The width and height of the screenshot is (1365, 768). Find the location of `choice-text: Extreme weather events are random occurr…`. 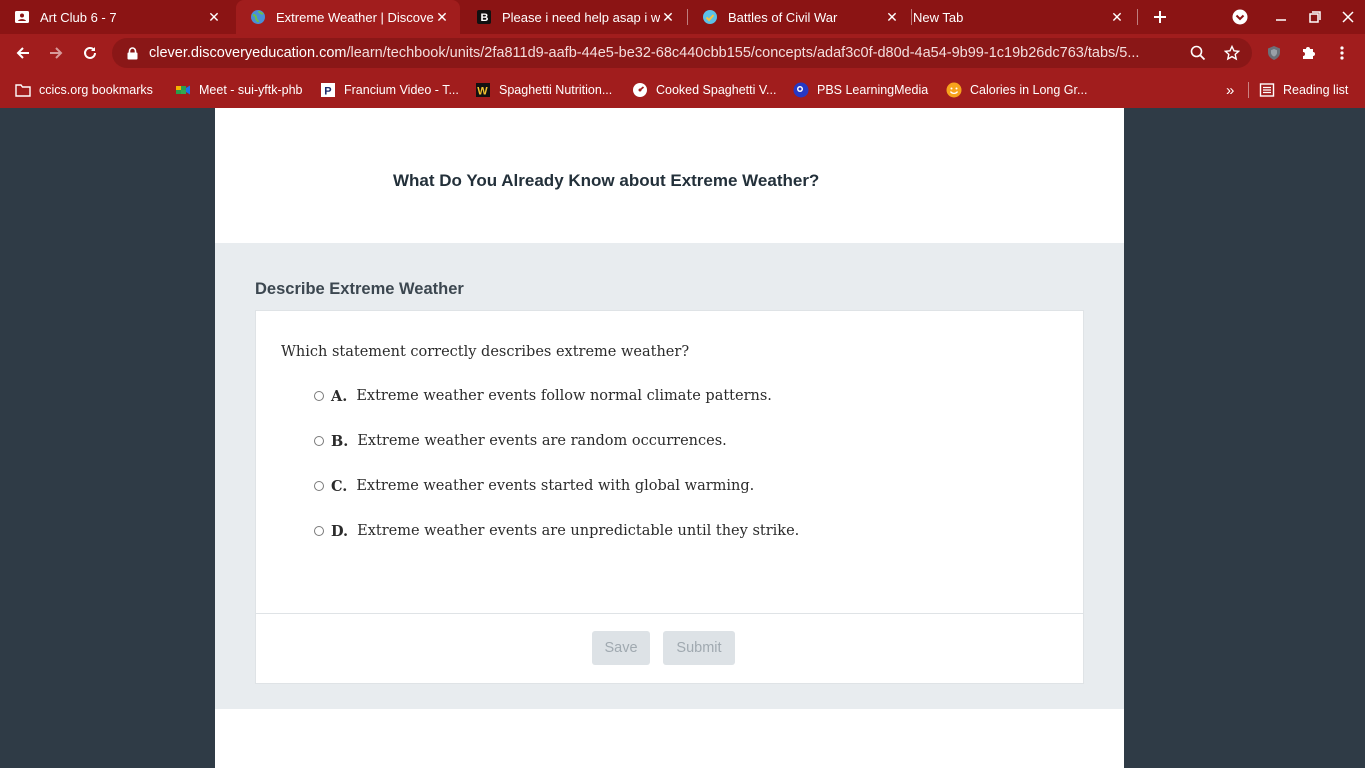

choice-text: Extreme weather events are random occurr… is located at coordinates (542, 441).